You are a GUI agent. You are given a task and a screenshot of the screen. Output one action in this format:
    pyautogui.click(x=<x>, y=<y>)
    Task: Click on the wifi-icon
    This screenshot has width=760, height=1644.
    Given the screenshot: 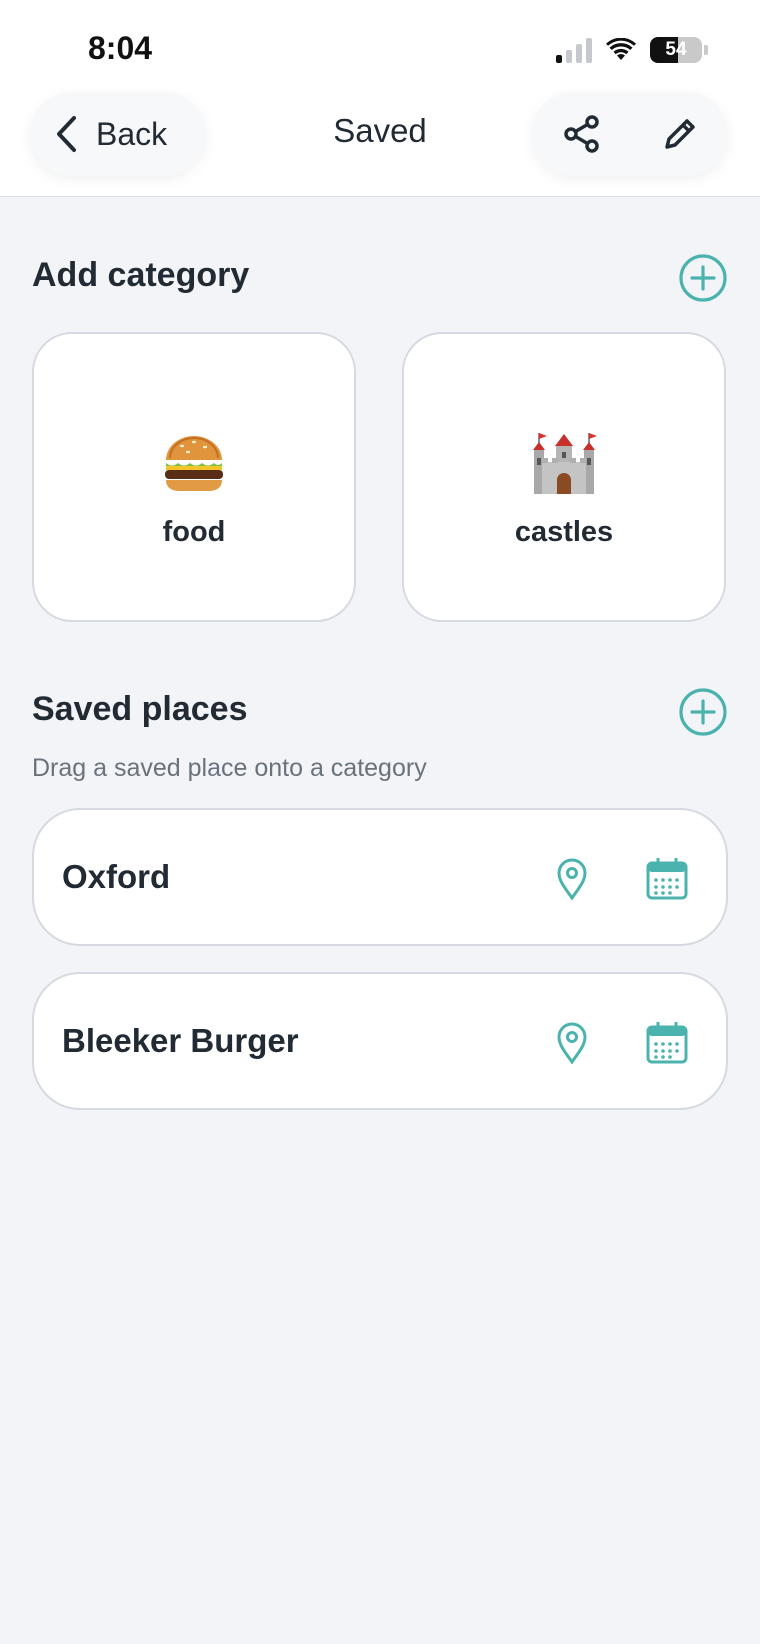 What is the action you would take?
    pyautogui.click(x=621, y=49)
    